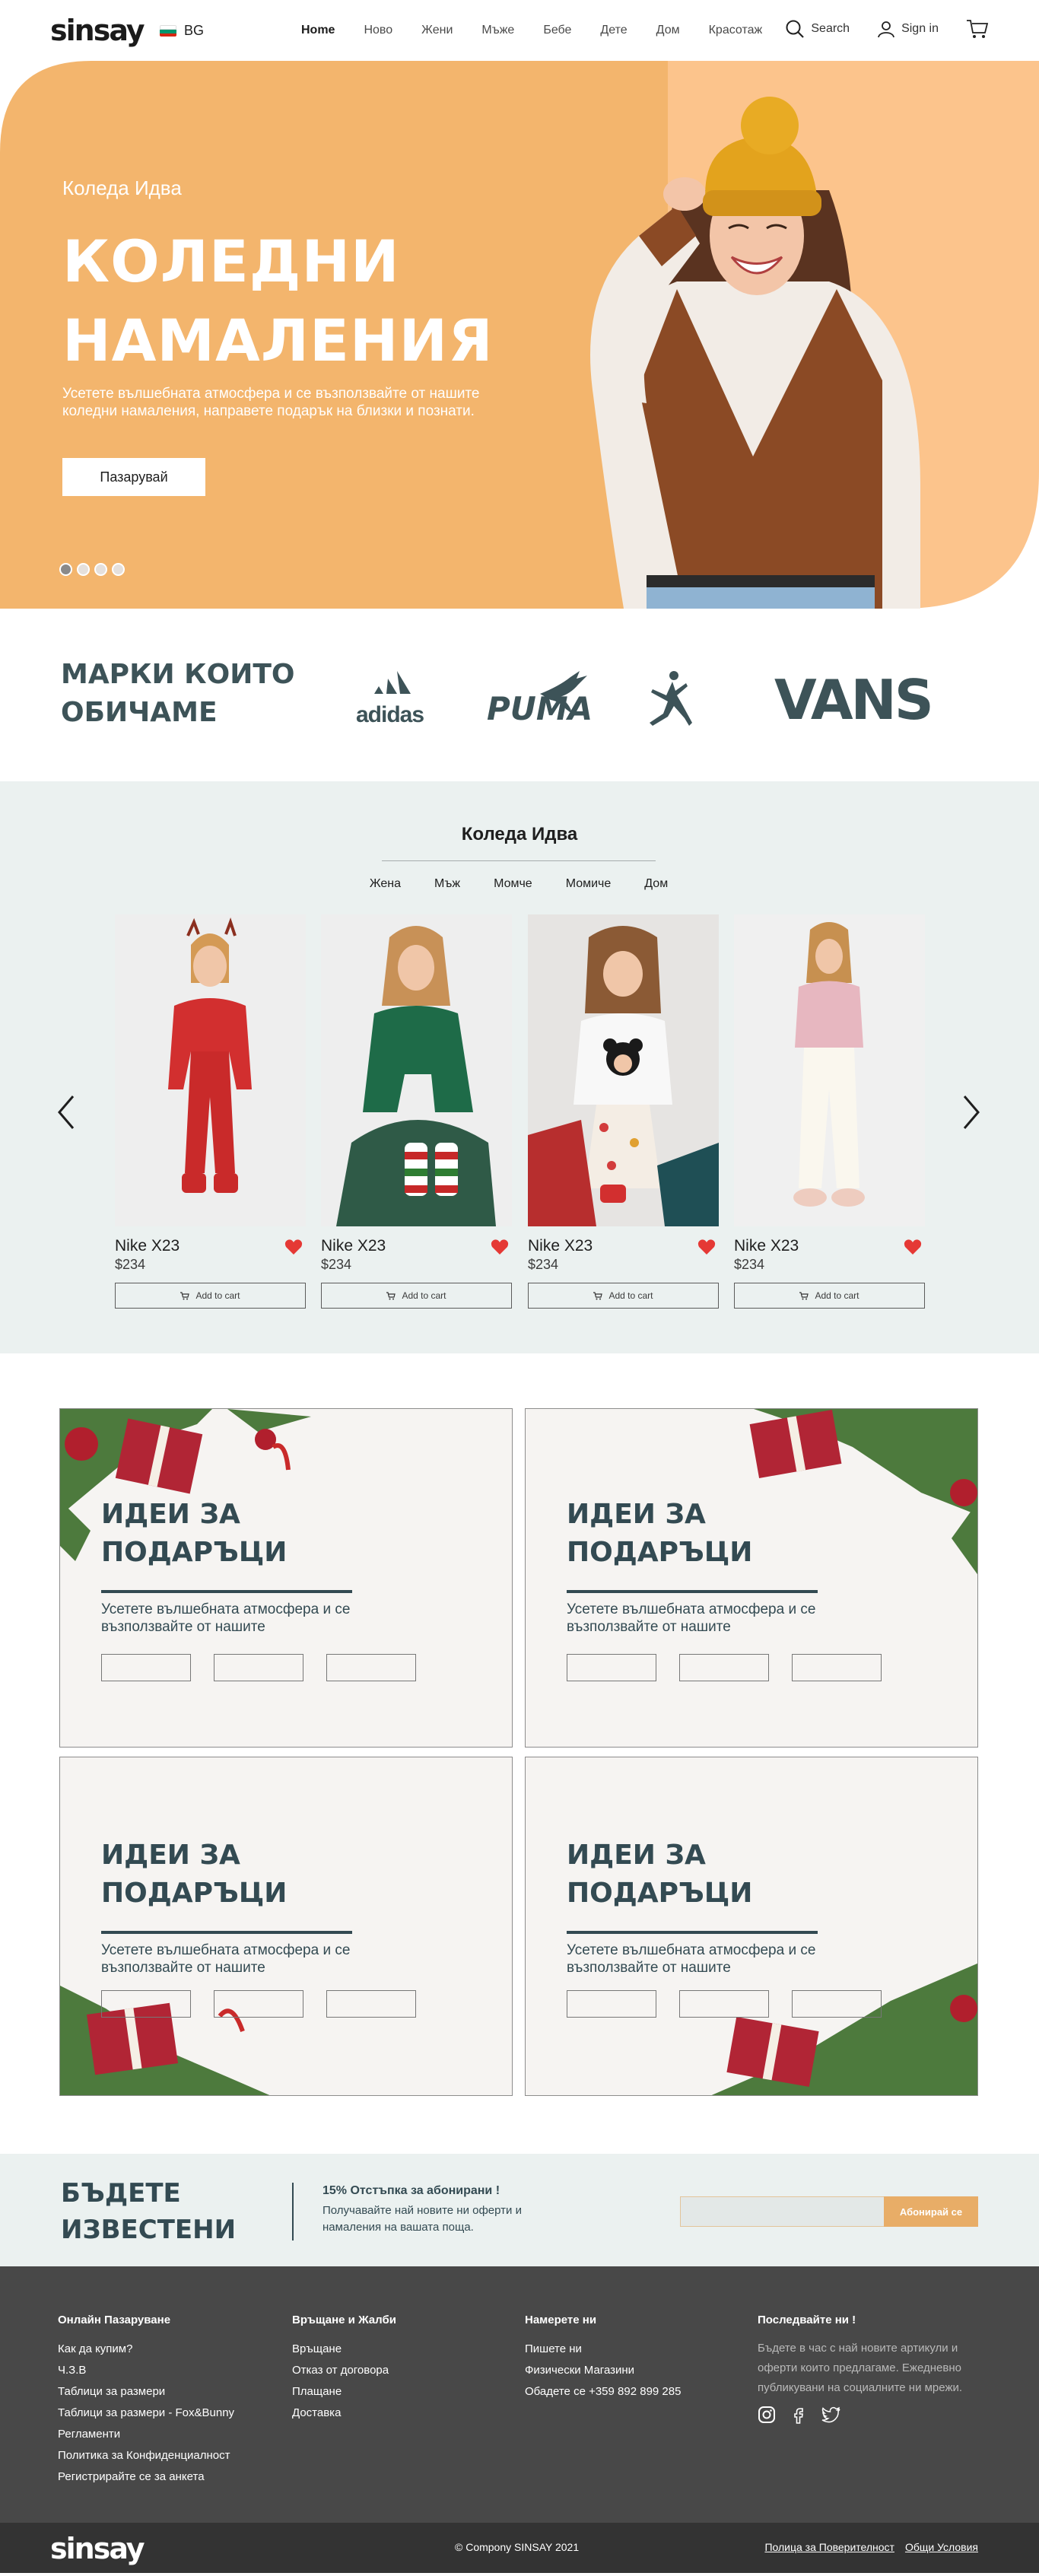 The height and width of the screenshot is (2576, 1039). What do you see at coordinates (513, 884) in the screenshot?
I see `tab-boy: Момче` at bounding box center [513, 884].